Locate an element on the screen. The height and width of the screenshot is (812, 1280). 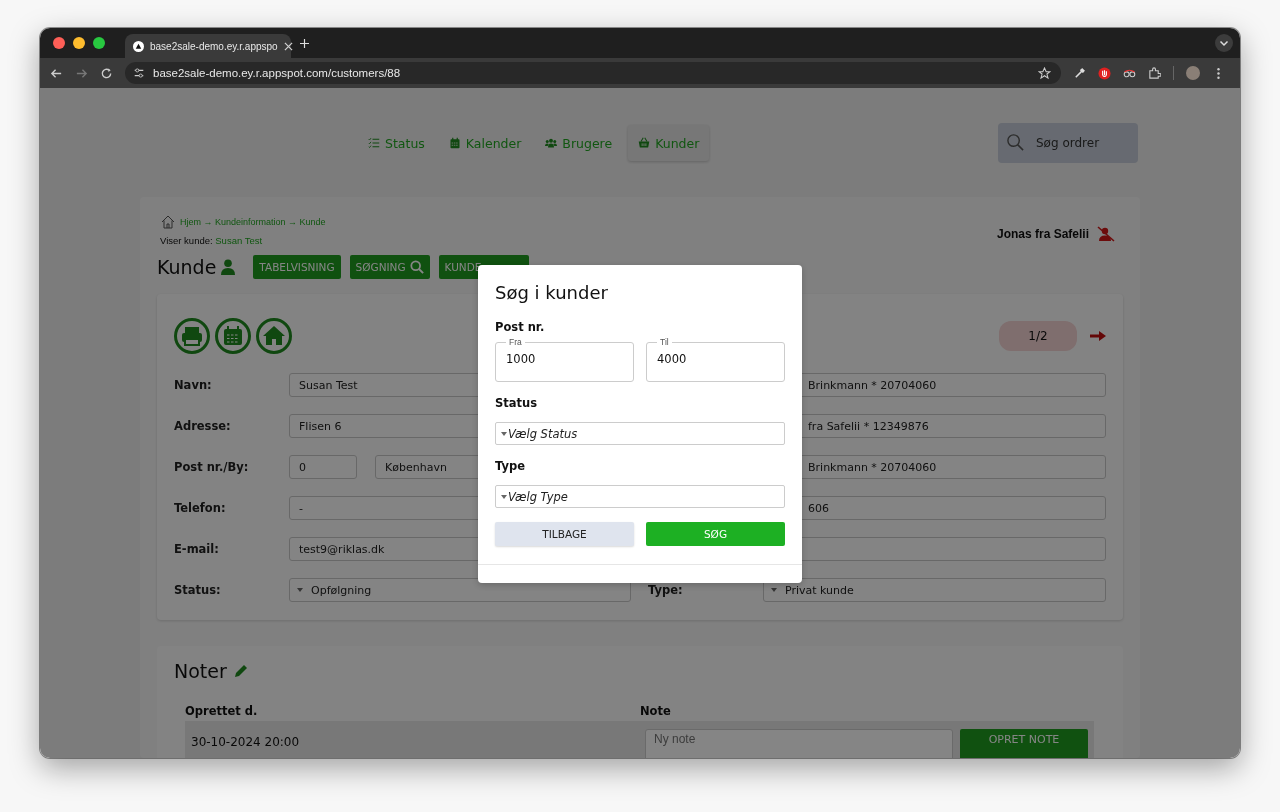
user-name: Jonas fra Safelii is located at coordinates (1042, 233).